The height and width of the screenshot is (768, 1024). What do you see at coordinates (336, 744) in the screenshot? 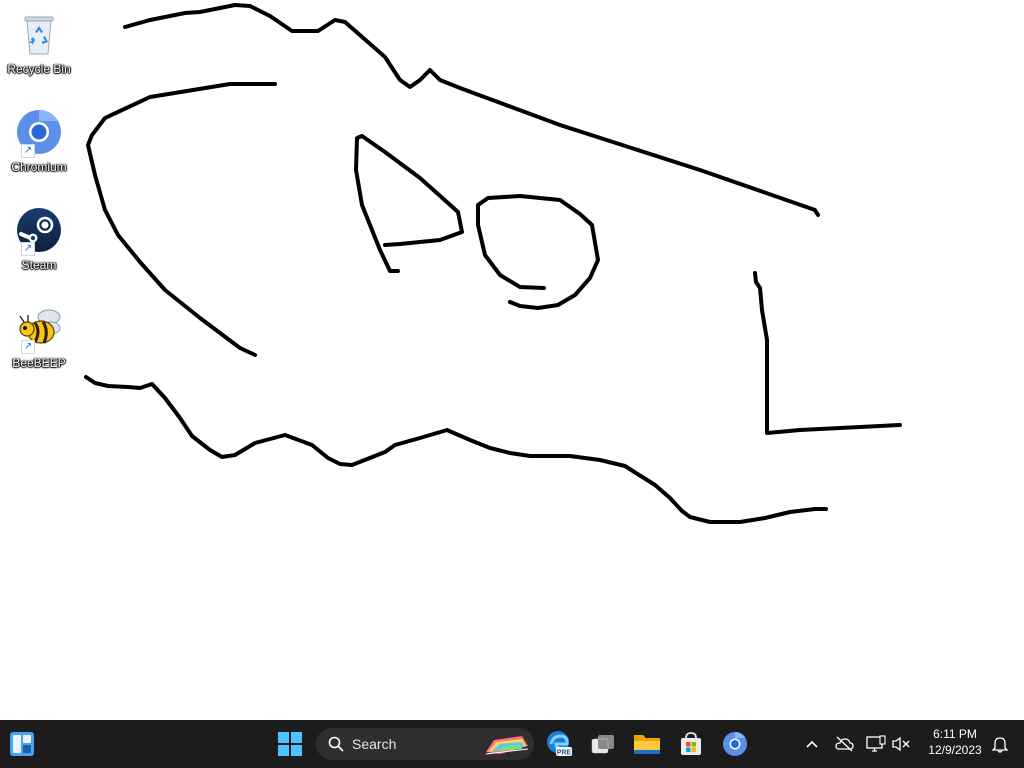
I see `search-icon` at bounding box center [336, 744].